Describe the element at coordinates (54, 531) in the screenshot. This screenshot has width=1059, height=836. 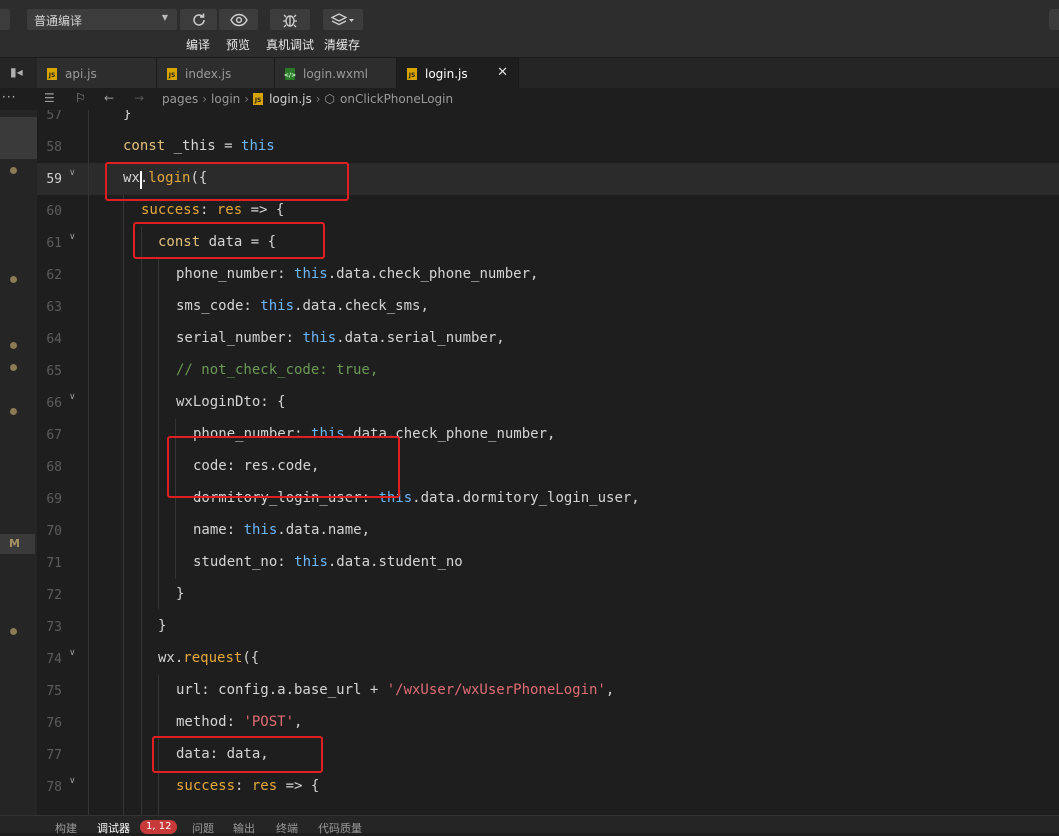
I see `line-number: 70` at that location.